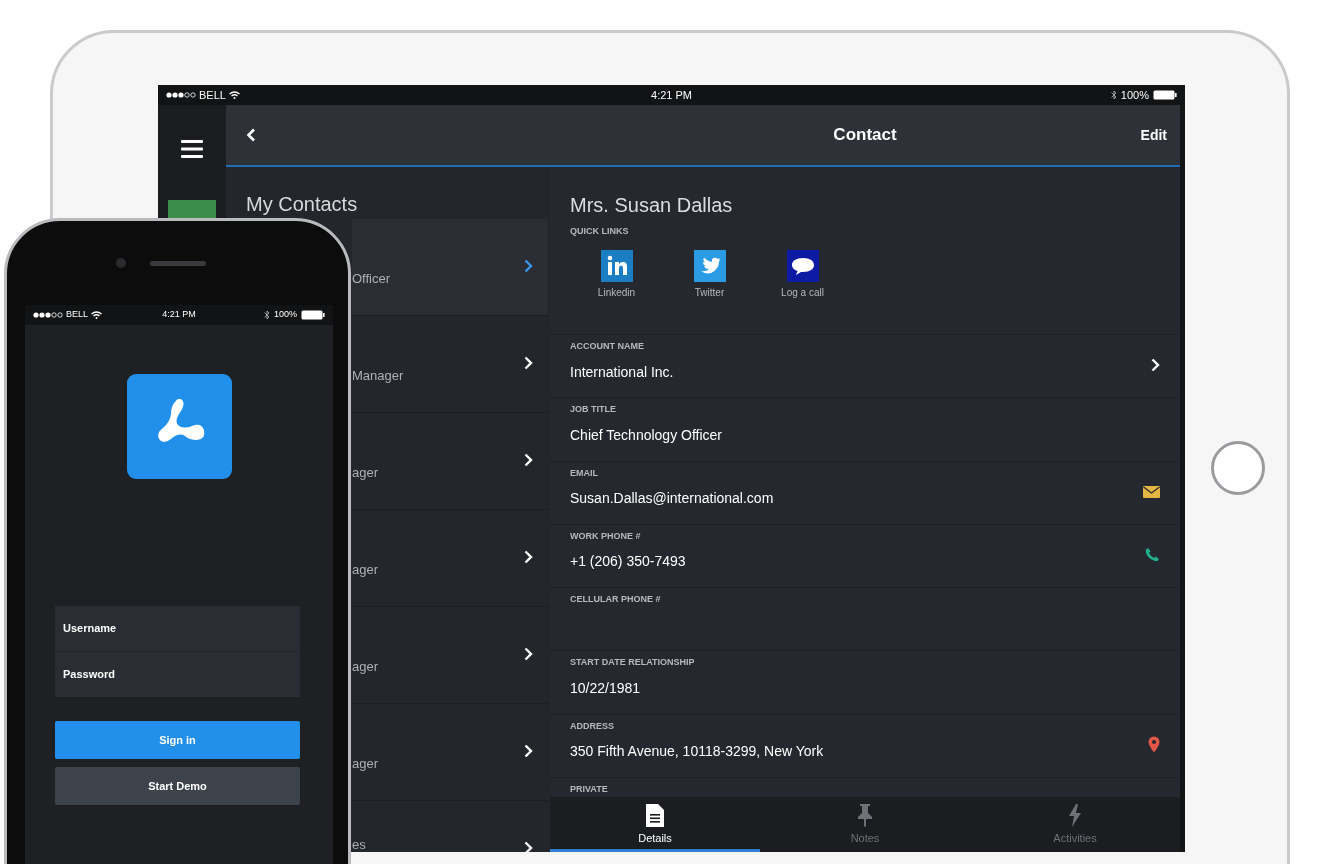 This screenshot has height=864, width=1329. Describe the element at coordinates (371, 277) in the screenshot. I see `contact-subtitle: Officer` at that location.